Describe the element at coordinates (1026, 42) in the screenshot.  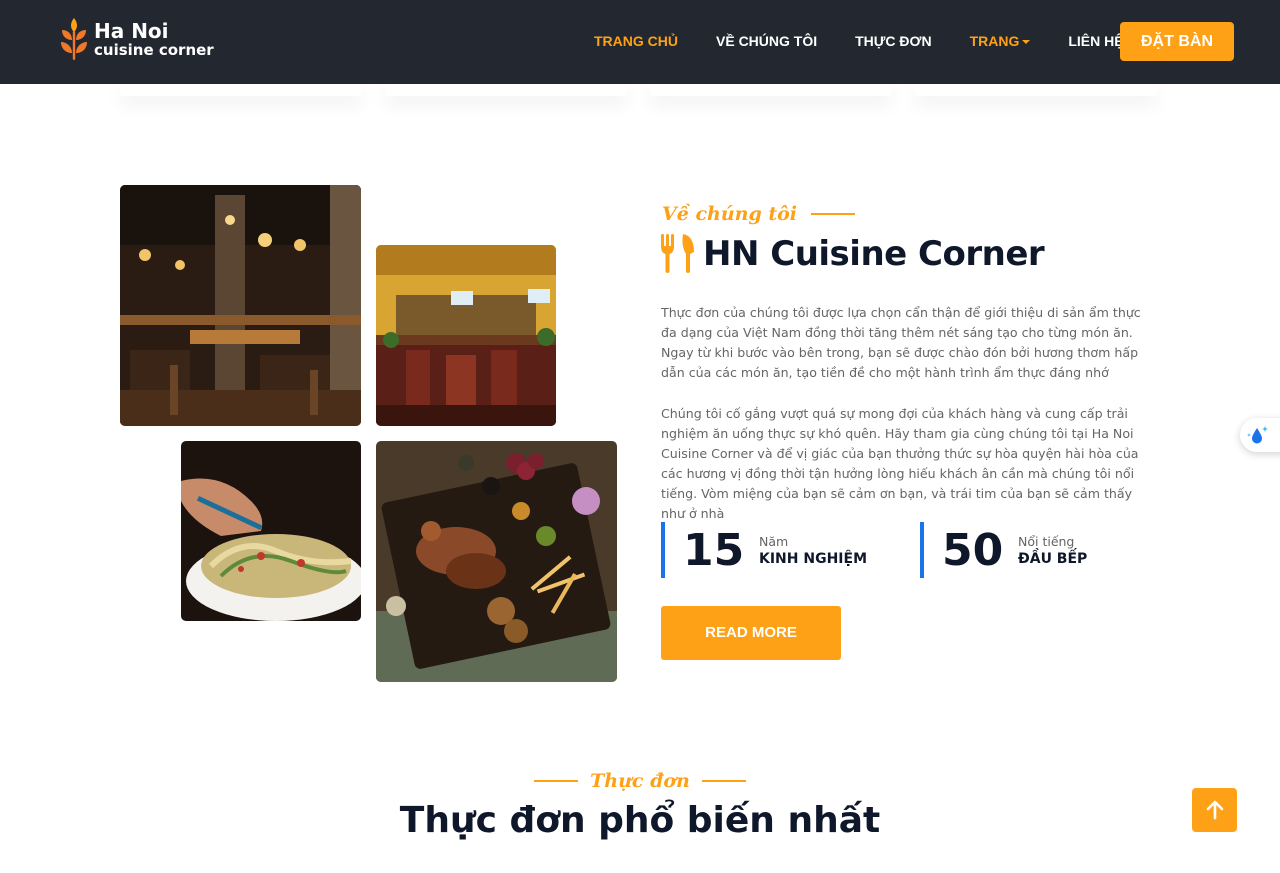
I see `caret-down-icon` at that location.